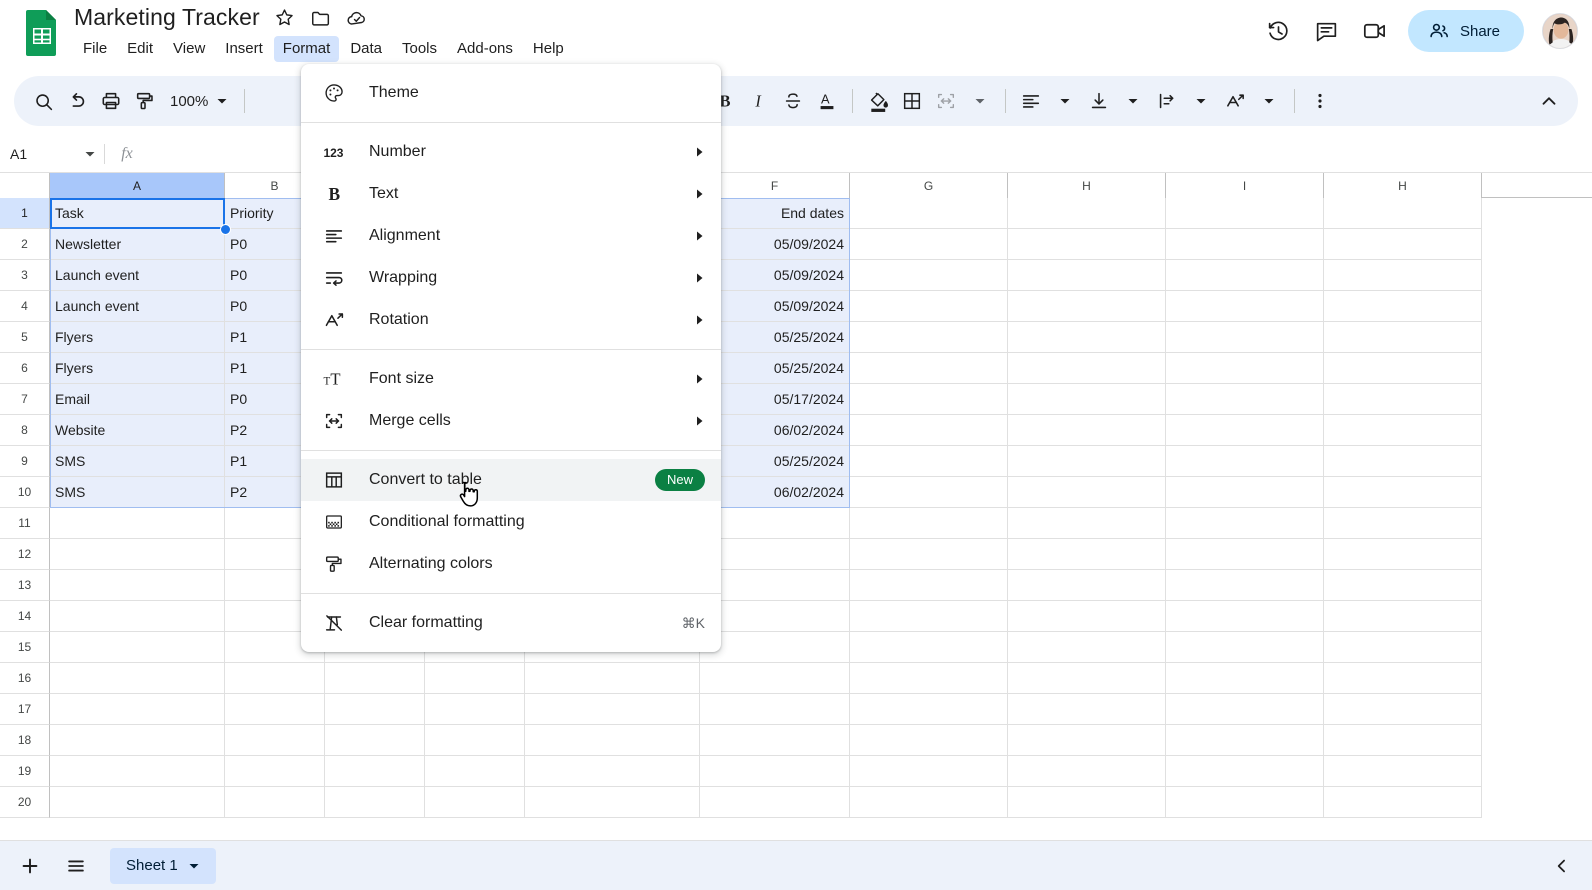  Describe the element at coordinates (111, 101) in the screenshot. I see `print-icon` at that location.